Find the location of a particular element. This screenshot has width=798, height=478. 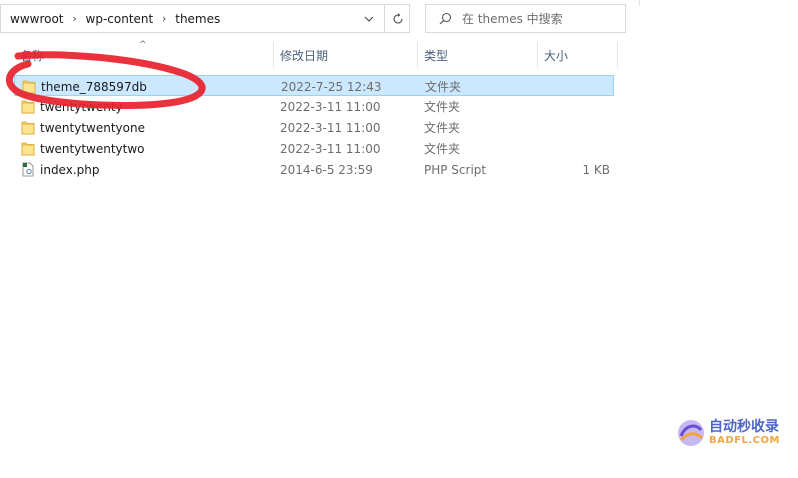

badfl-logo-icon is located at coordinates (691, 433).